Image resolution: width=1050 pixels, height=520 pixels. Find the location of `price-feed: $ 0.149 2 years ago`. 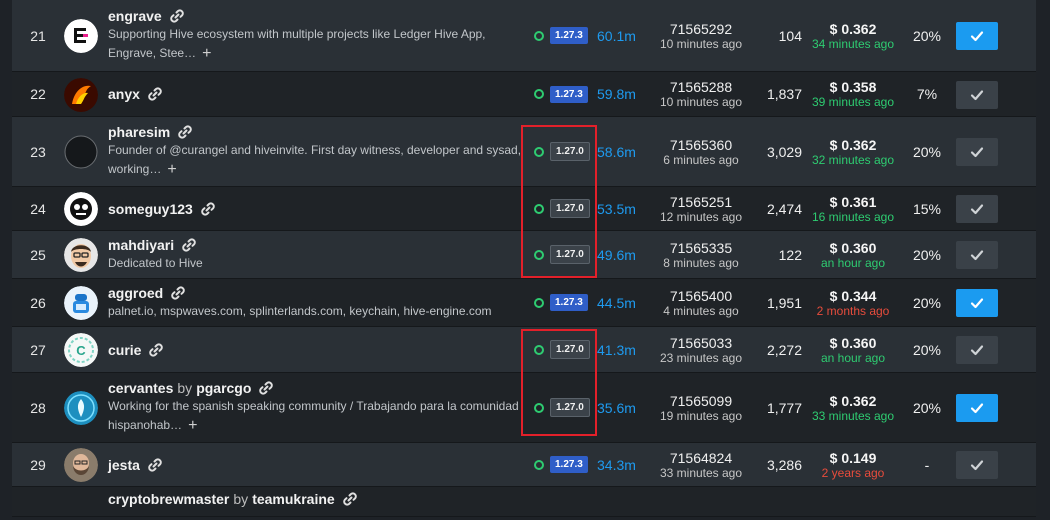

price-feed: $ 0.149 2 years ago is located at coordinates (853, 464).